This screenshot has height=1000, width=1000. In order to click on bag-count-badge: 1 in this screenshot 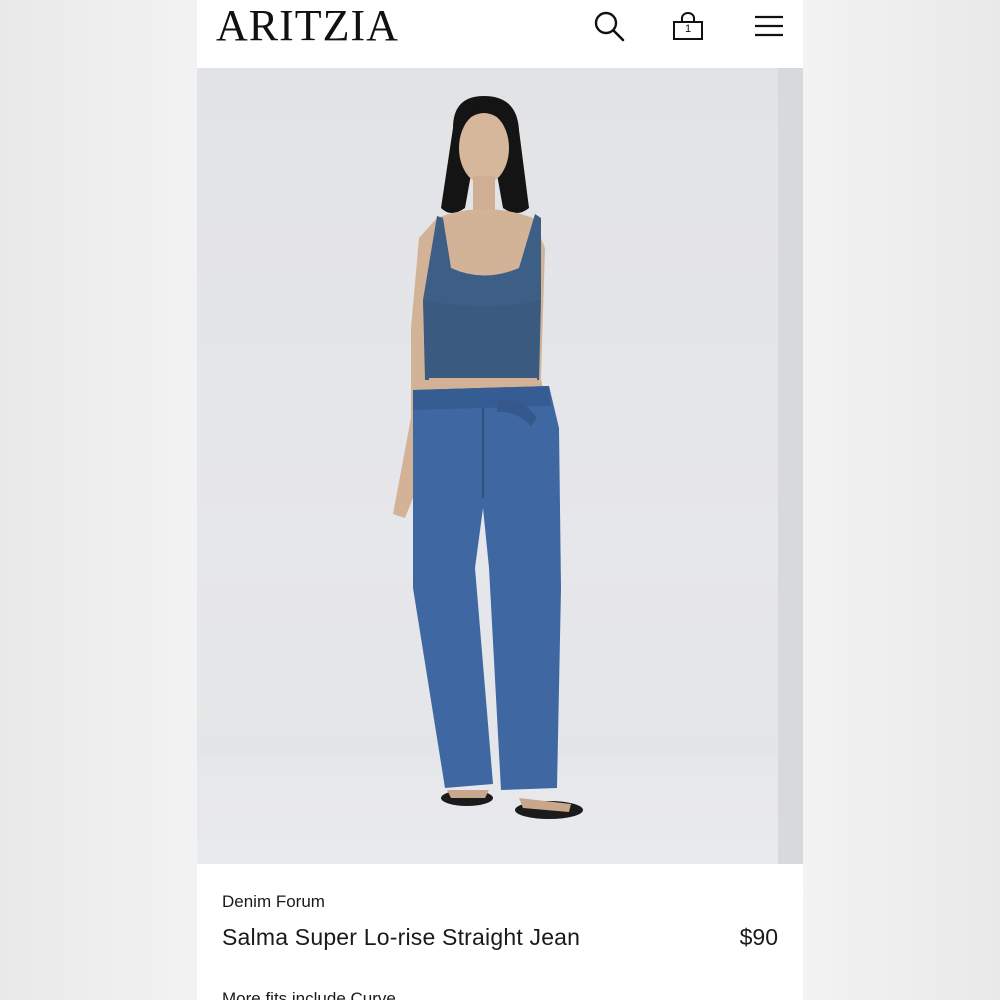, I will do `click(688, 29)`.